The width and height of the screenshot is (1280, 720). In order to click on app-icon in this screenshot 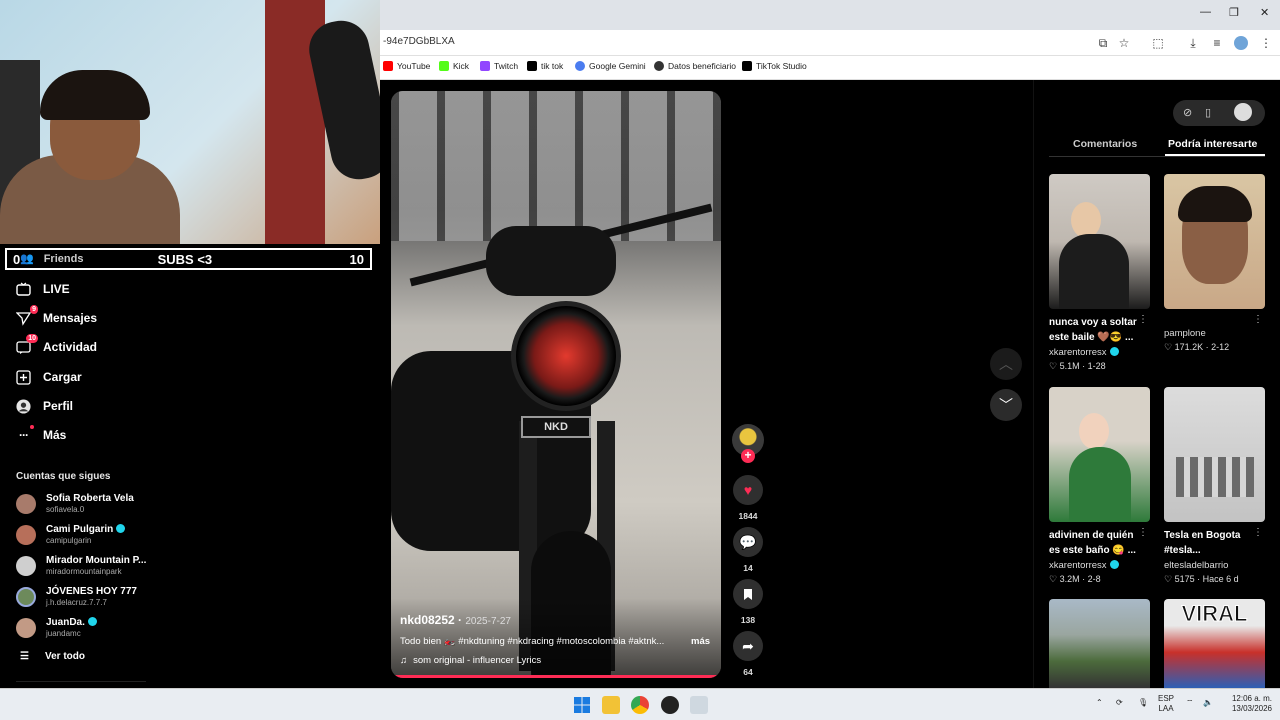, I will do `click(699, 705)`.